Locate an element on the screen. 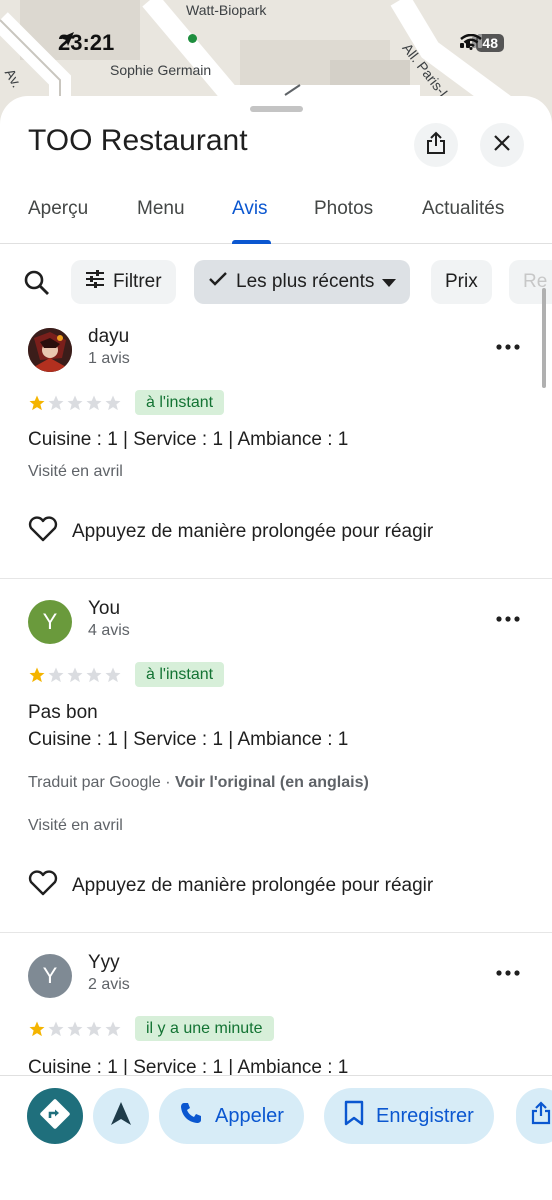 Image resolution: width=552 pixels, height=1200 pixels. sort-chip-label: Les plus récents is located at coordinates (305, 281).